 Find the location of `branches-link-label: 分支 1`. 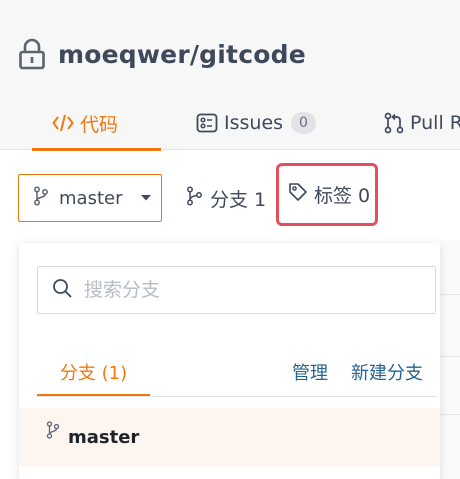

branches-link-label: 分支 1 is located at coordinates (238, 199).